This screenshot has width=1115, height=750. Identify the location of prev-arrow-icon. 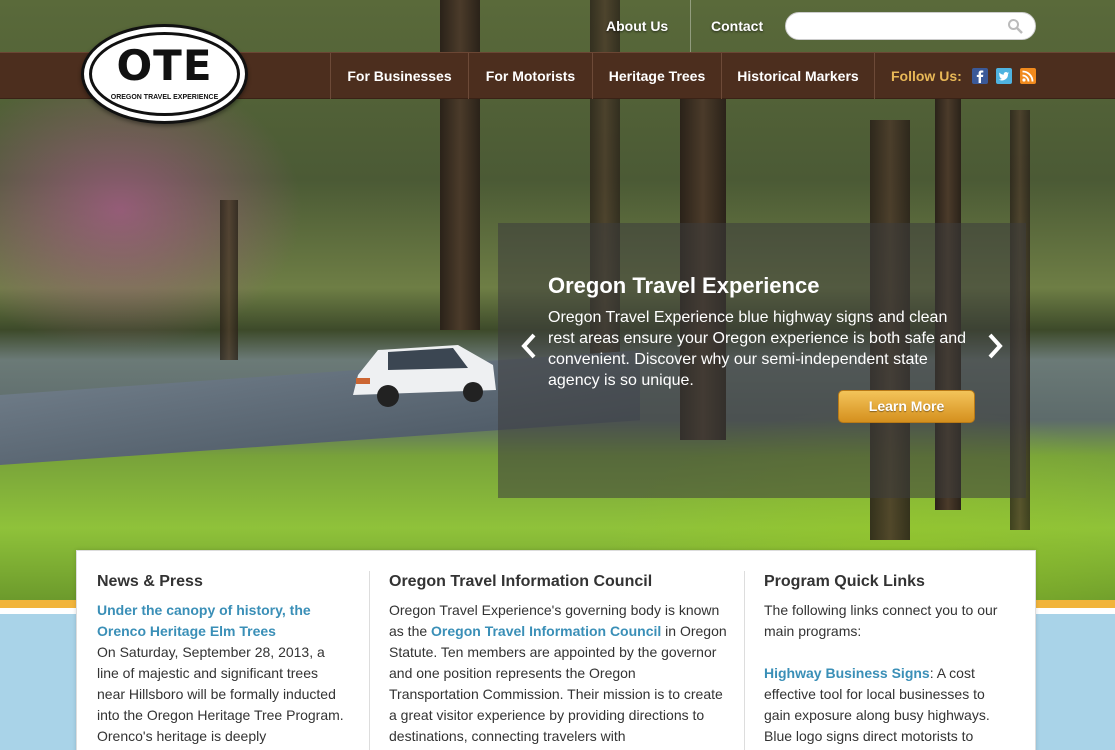
(529, 346).